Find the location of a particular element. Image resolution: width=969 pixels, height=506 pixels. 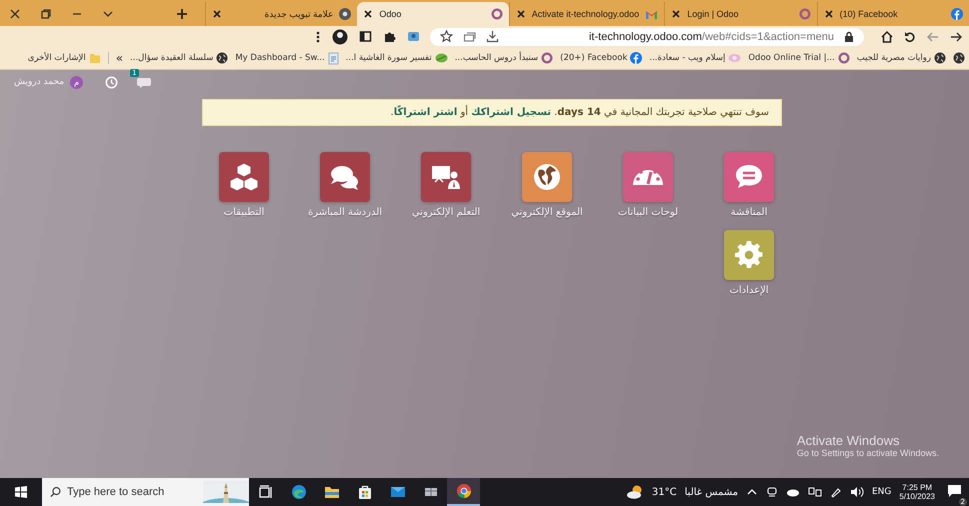

url-text: it-technology.odoo.com/web#cids=1&action=menu is located at coordinates (711, 36).